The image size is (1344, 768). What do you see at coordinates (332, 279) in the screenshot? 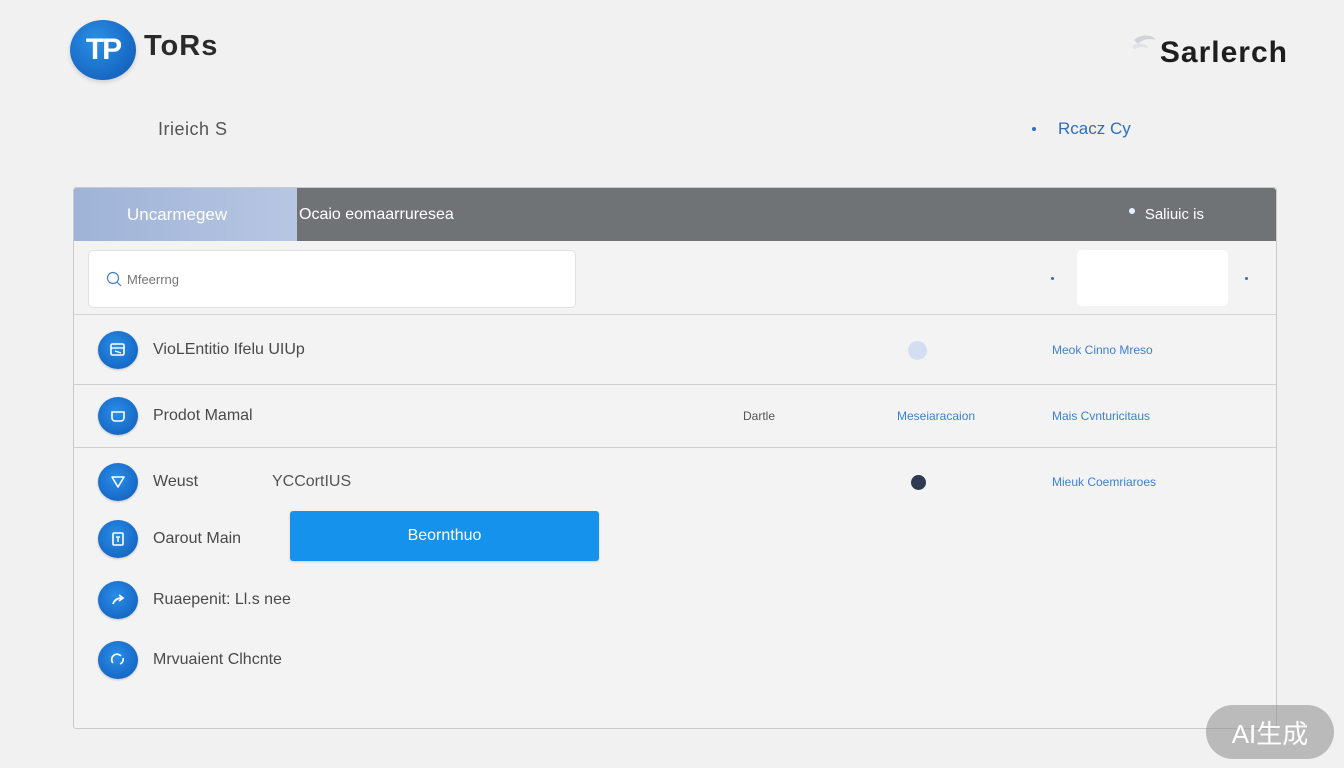
I see `search-input: Mfeerrng` at bounding box center [332, 279].